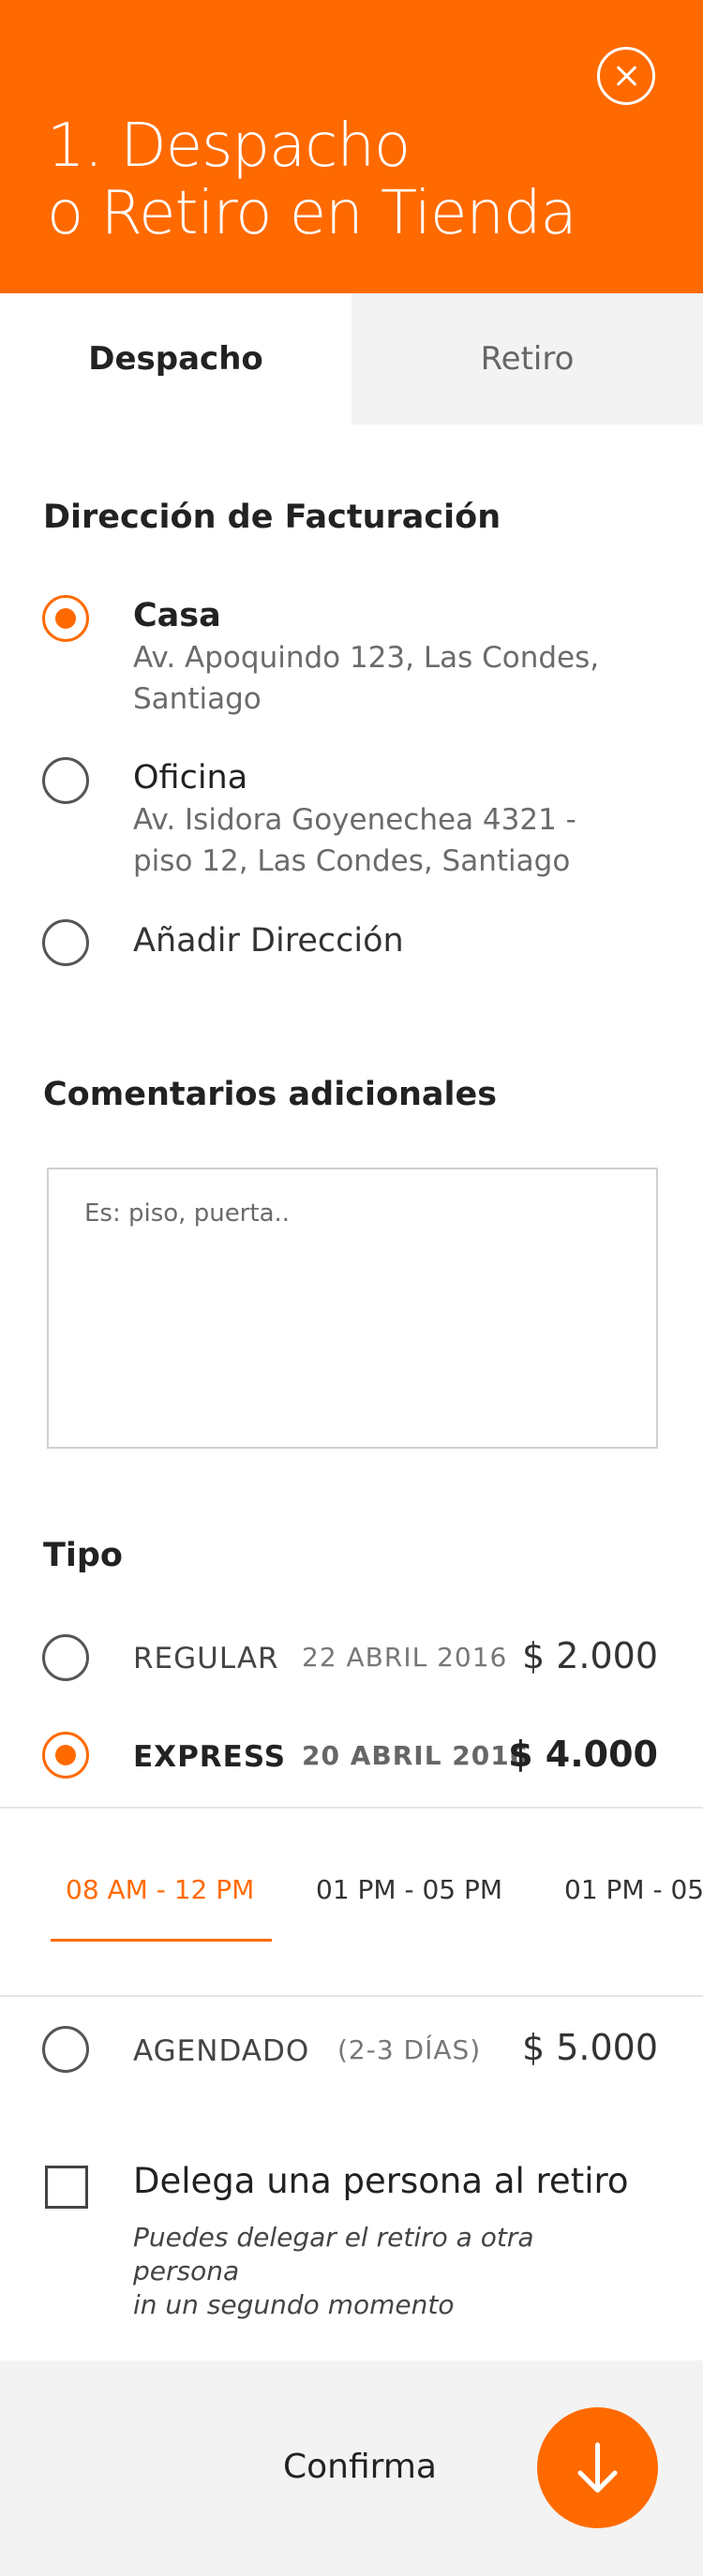 The width and height of the screenshot is (703, 2576). I want to click on page-title: 1. Despacho o Retiro en Tienda, so click(347, 179).